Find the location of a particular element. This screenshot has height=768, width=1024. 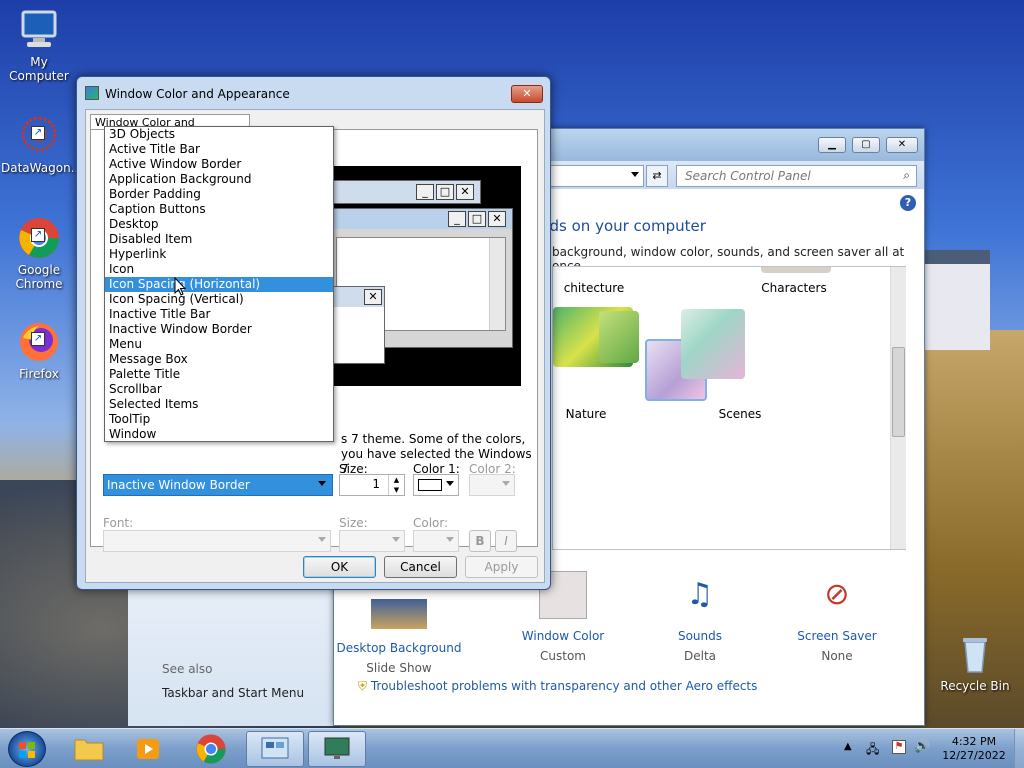

dropdown-option: Scrollbar is located at coordinates (219, 389).